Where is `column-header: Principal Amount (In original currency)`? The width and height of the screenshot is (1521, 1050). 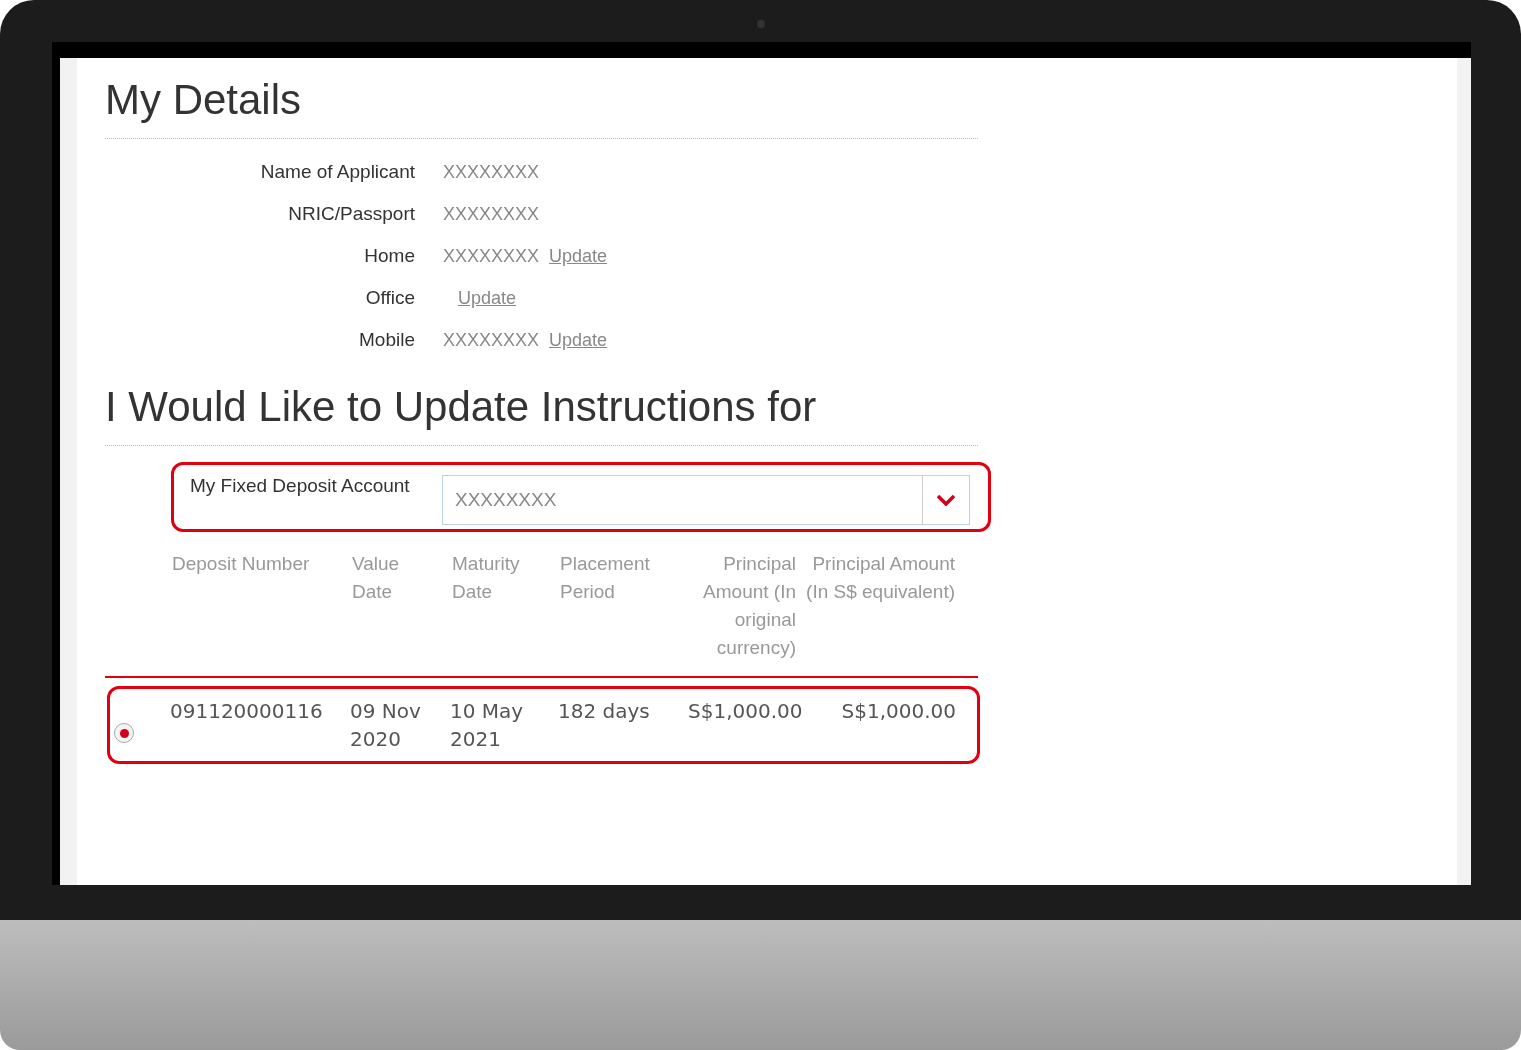 column-header: Principal Amount (In original currency) is located at coordinates (749, 606).